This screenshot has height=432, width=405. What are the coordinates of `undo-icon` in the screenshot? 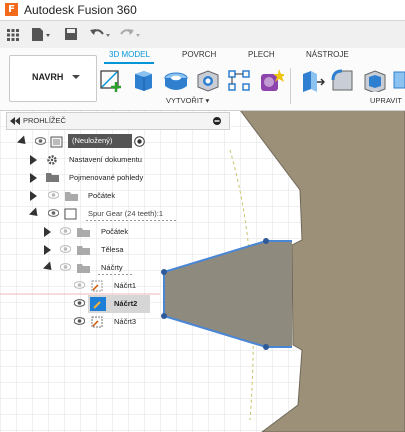 It's located at (100, 34).